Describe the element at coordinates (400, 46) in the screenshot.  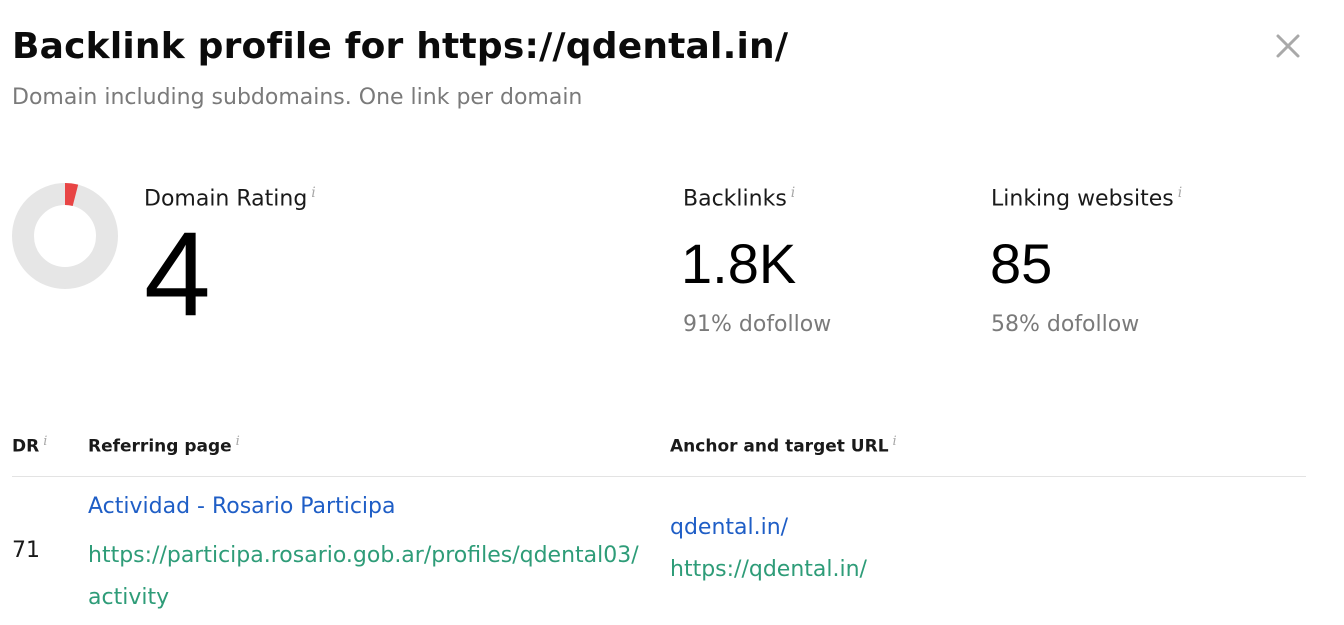
I see `page-title: Backlink profile for https://qdental.in/` at that location.